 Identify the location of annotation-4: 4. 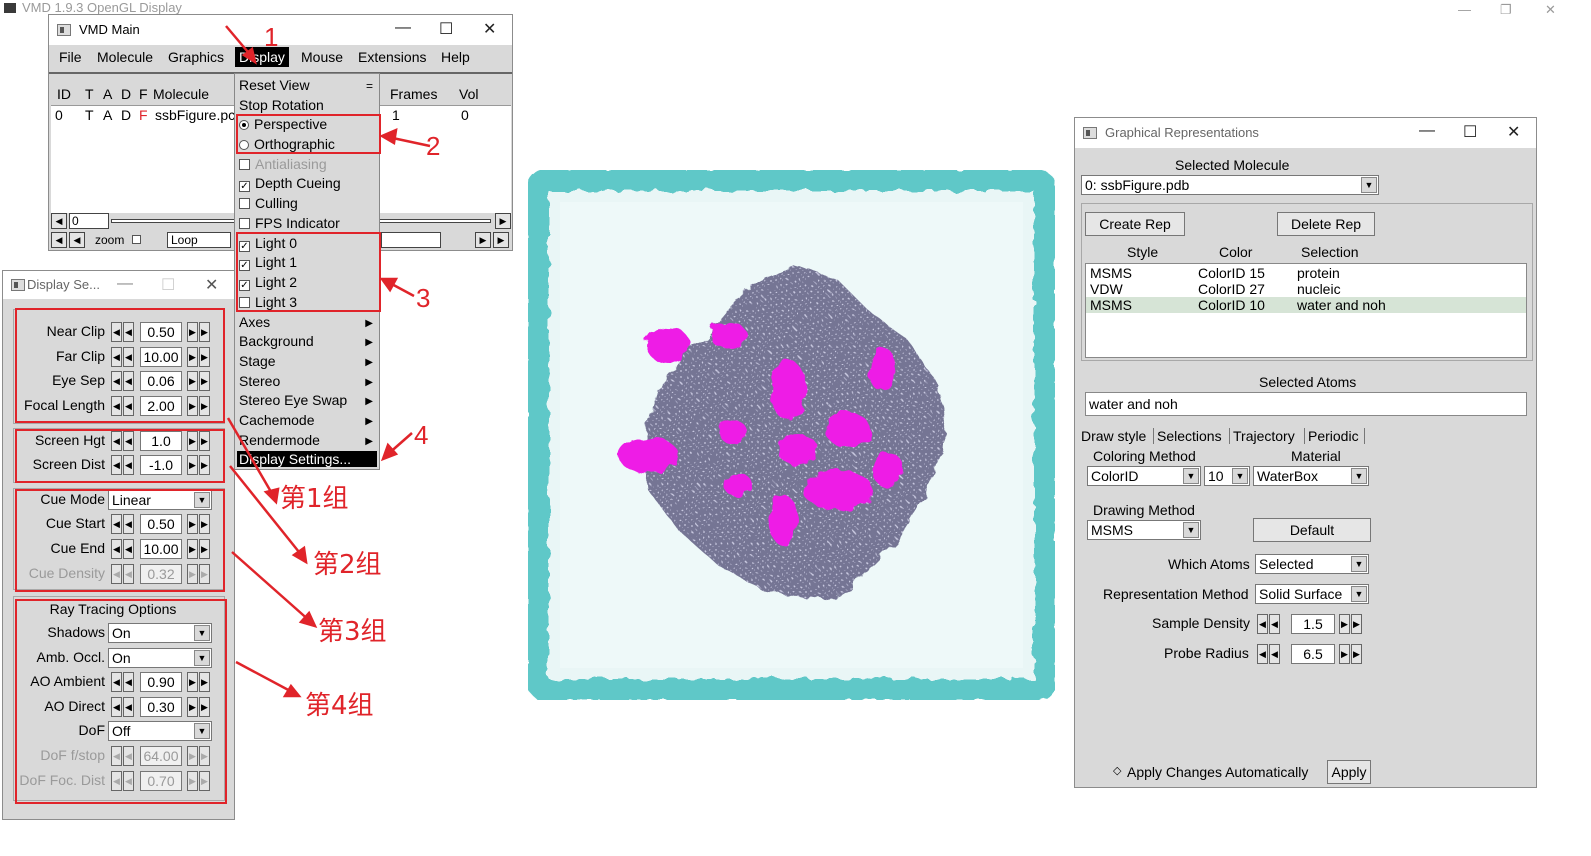
(421, 435).